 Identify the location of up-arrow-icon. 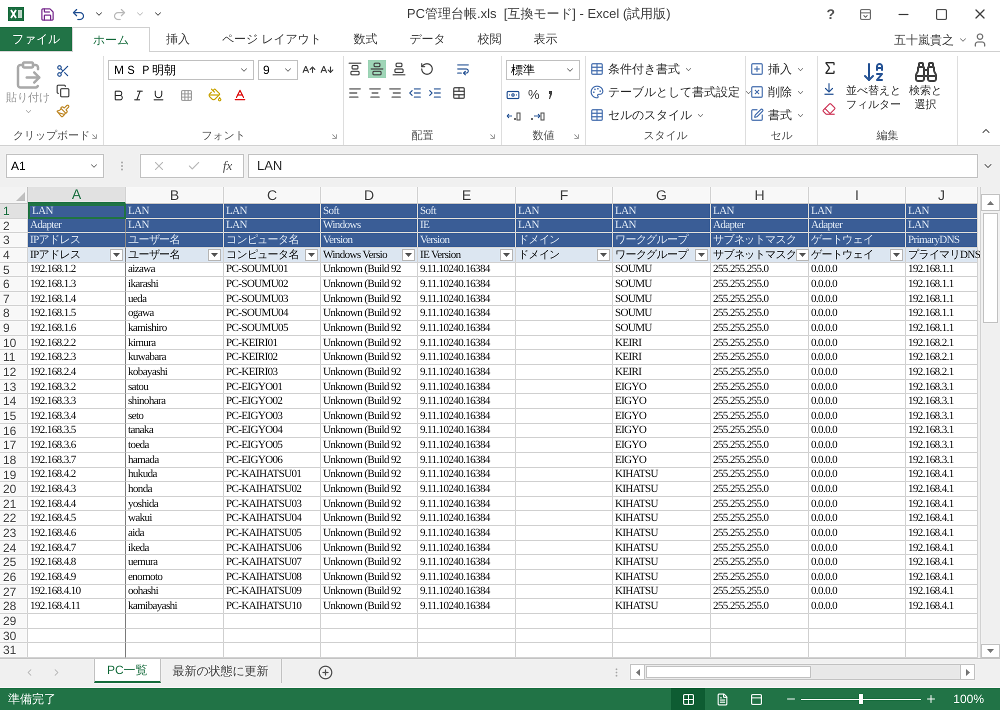
(990, 202).